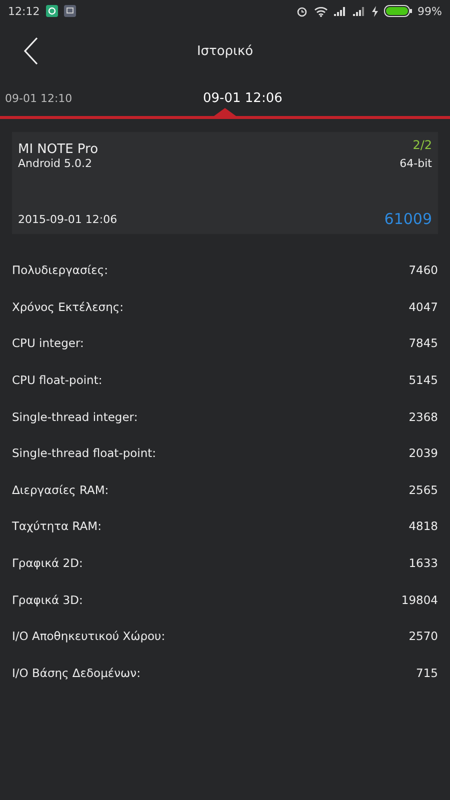  I want to click on result-value: 4818, so click(423, 526).